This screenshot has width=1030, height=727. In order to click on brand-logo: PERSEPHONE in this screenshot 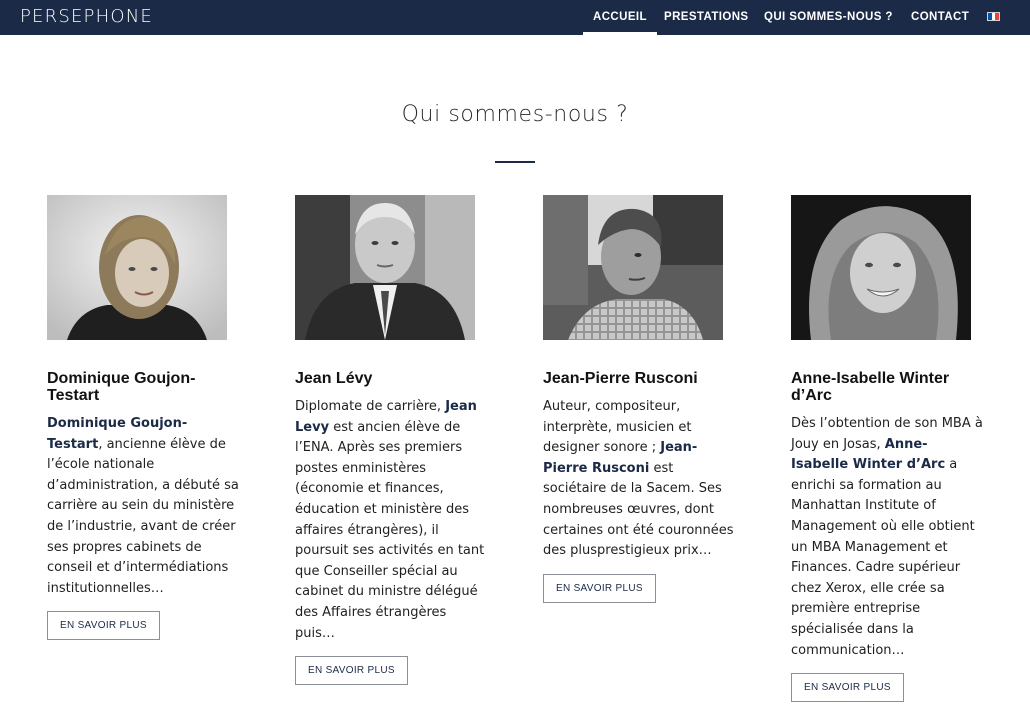, I will do `click(86, 16)`.